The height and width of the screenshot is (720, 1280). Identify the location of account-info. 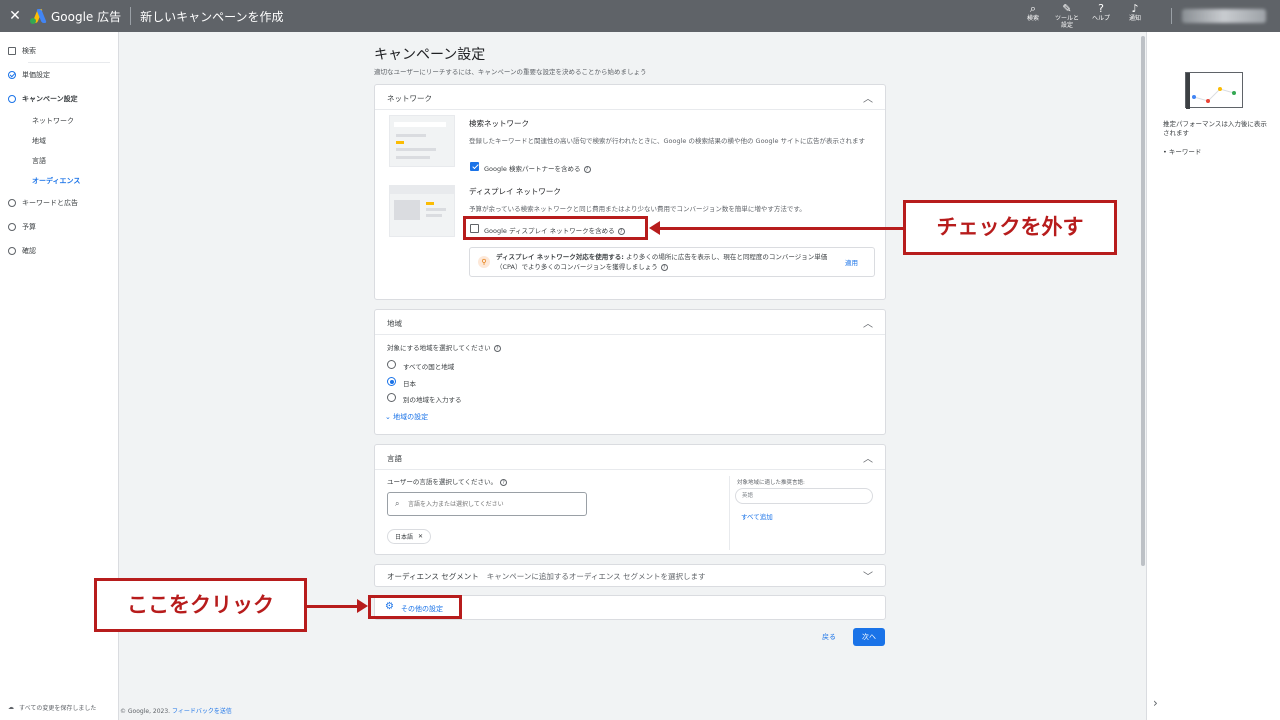
(1224, 16).